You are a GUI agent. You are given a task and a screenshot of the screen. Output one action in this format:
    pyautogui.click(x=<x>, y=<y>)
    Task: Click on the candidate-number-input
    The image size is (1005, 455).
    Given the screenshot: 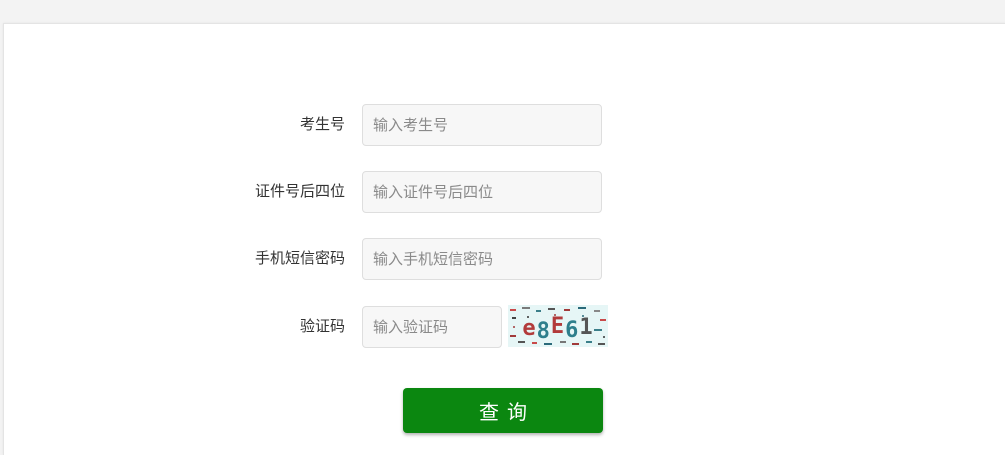 What is the action you would take?
    pyautogui.click(x=482, y=125)
    